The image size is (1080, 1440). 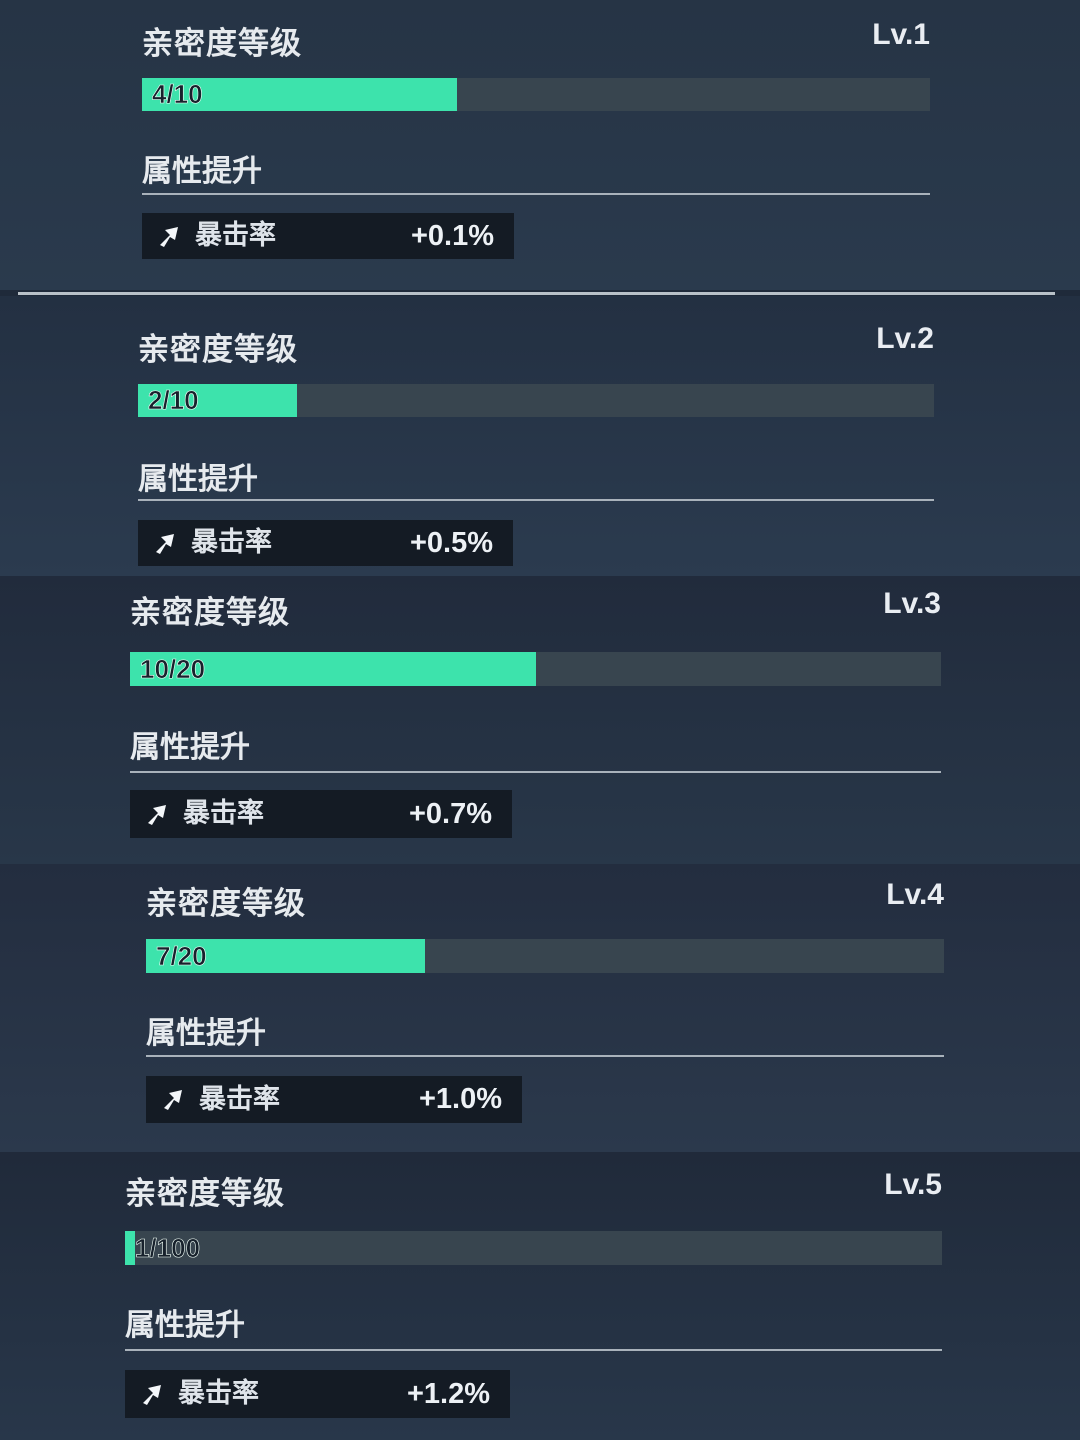 What do you see at coordinates (325, 543) in the screenshot?
I see `stat-row: 暴击率 +0.5%` at bounding box center [325, 543].